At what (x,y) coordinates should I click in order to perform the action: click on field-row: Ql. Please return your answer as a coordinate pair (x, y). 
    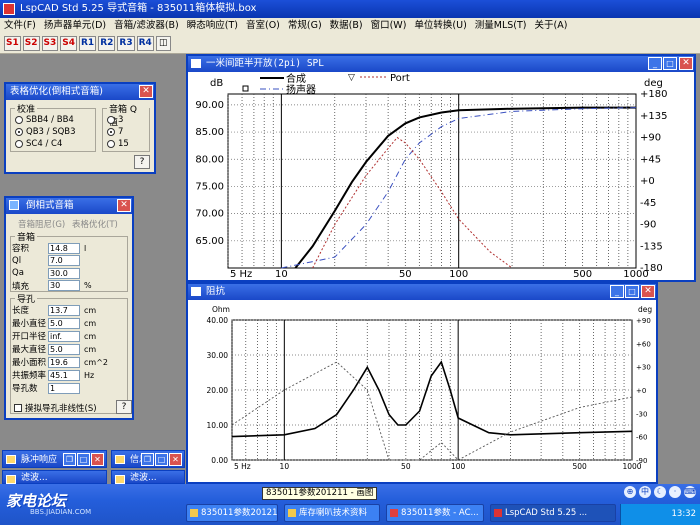
    Looking at the image, I should click on (48, 261).